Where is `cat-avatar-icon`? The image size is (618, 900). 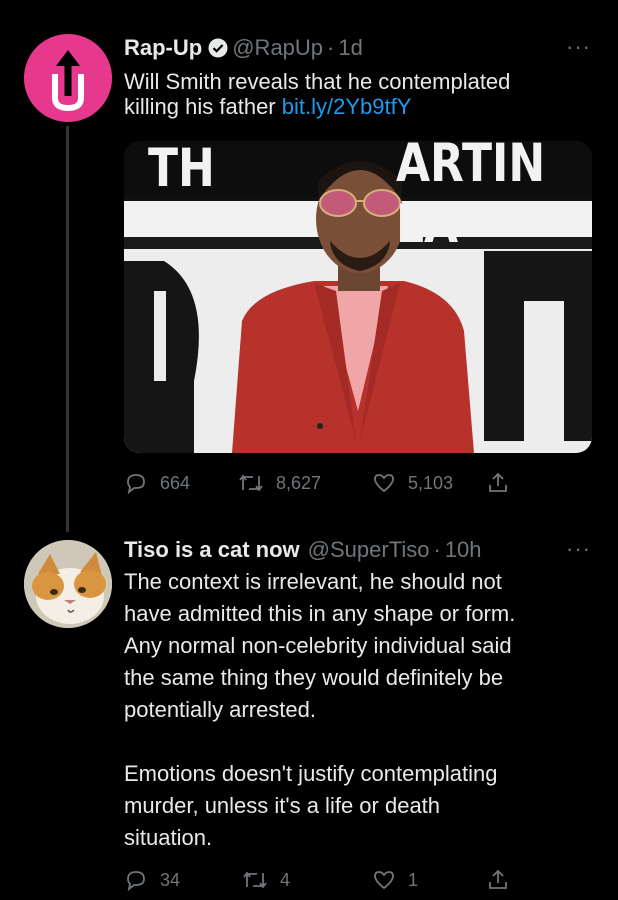
cat-avatar-icon is located at coordinates (68, 584).